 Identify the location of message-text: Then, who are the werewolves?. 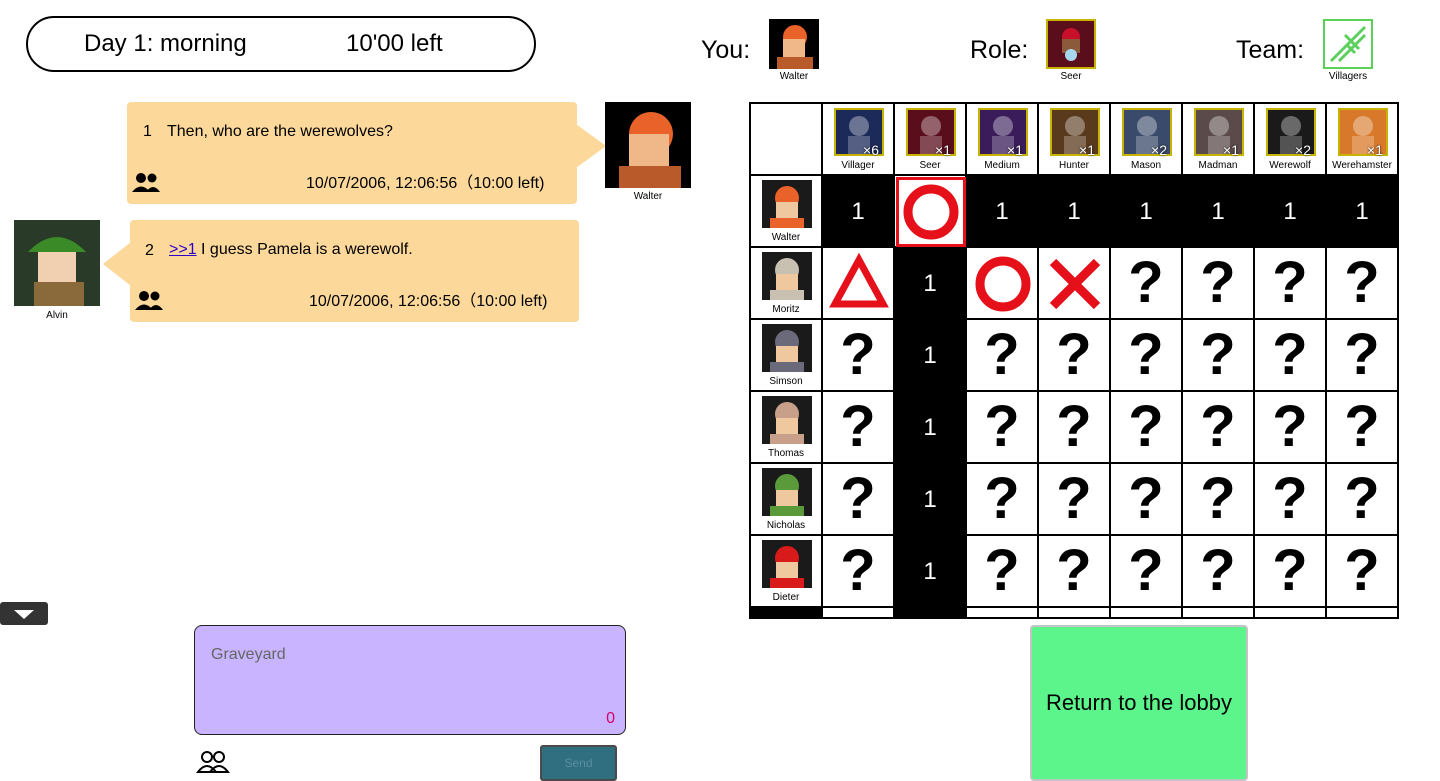
(280, 131).